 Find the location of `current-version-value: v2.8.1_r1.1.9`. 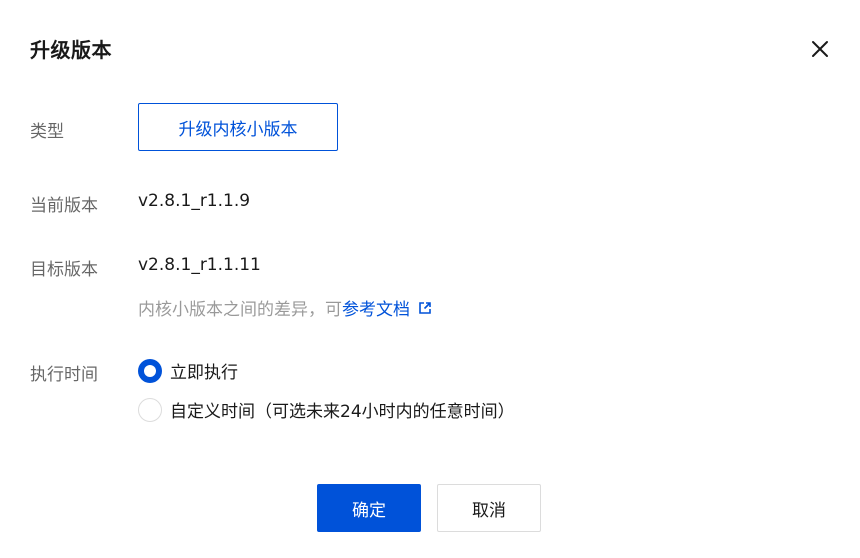

current-version-value: v2.8.1_r1.1.9 is located at coordinates (194, 201).